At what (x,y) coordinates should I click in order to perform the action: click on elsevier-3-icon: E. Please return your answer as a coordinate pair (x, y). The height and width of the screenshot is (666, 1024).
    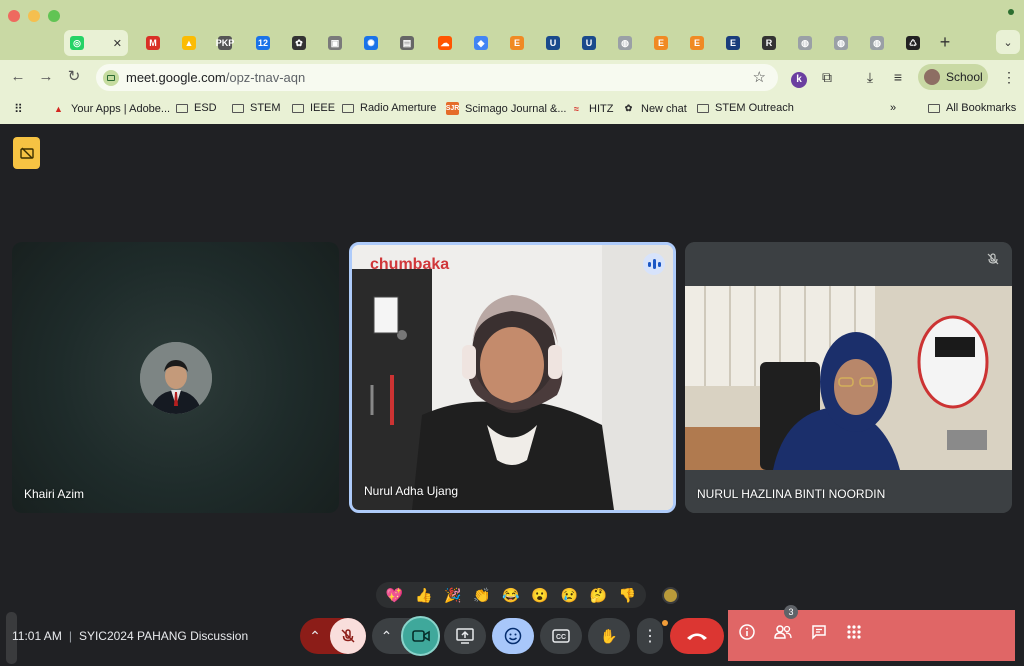
    Looking at the image, I should click on (697, 43).